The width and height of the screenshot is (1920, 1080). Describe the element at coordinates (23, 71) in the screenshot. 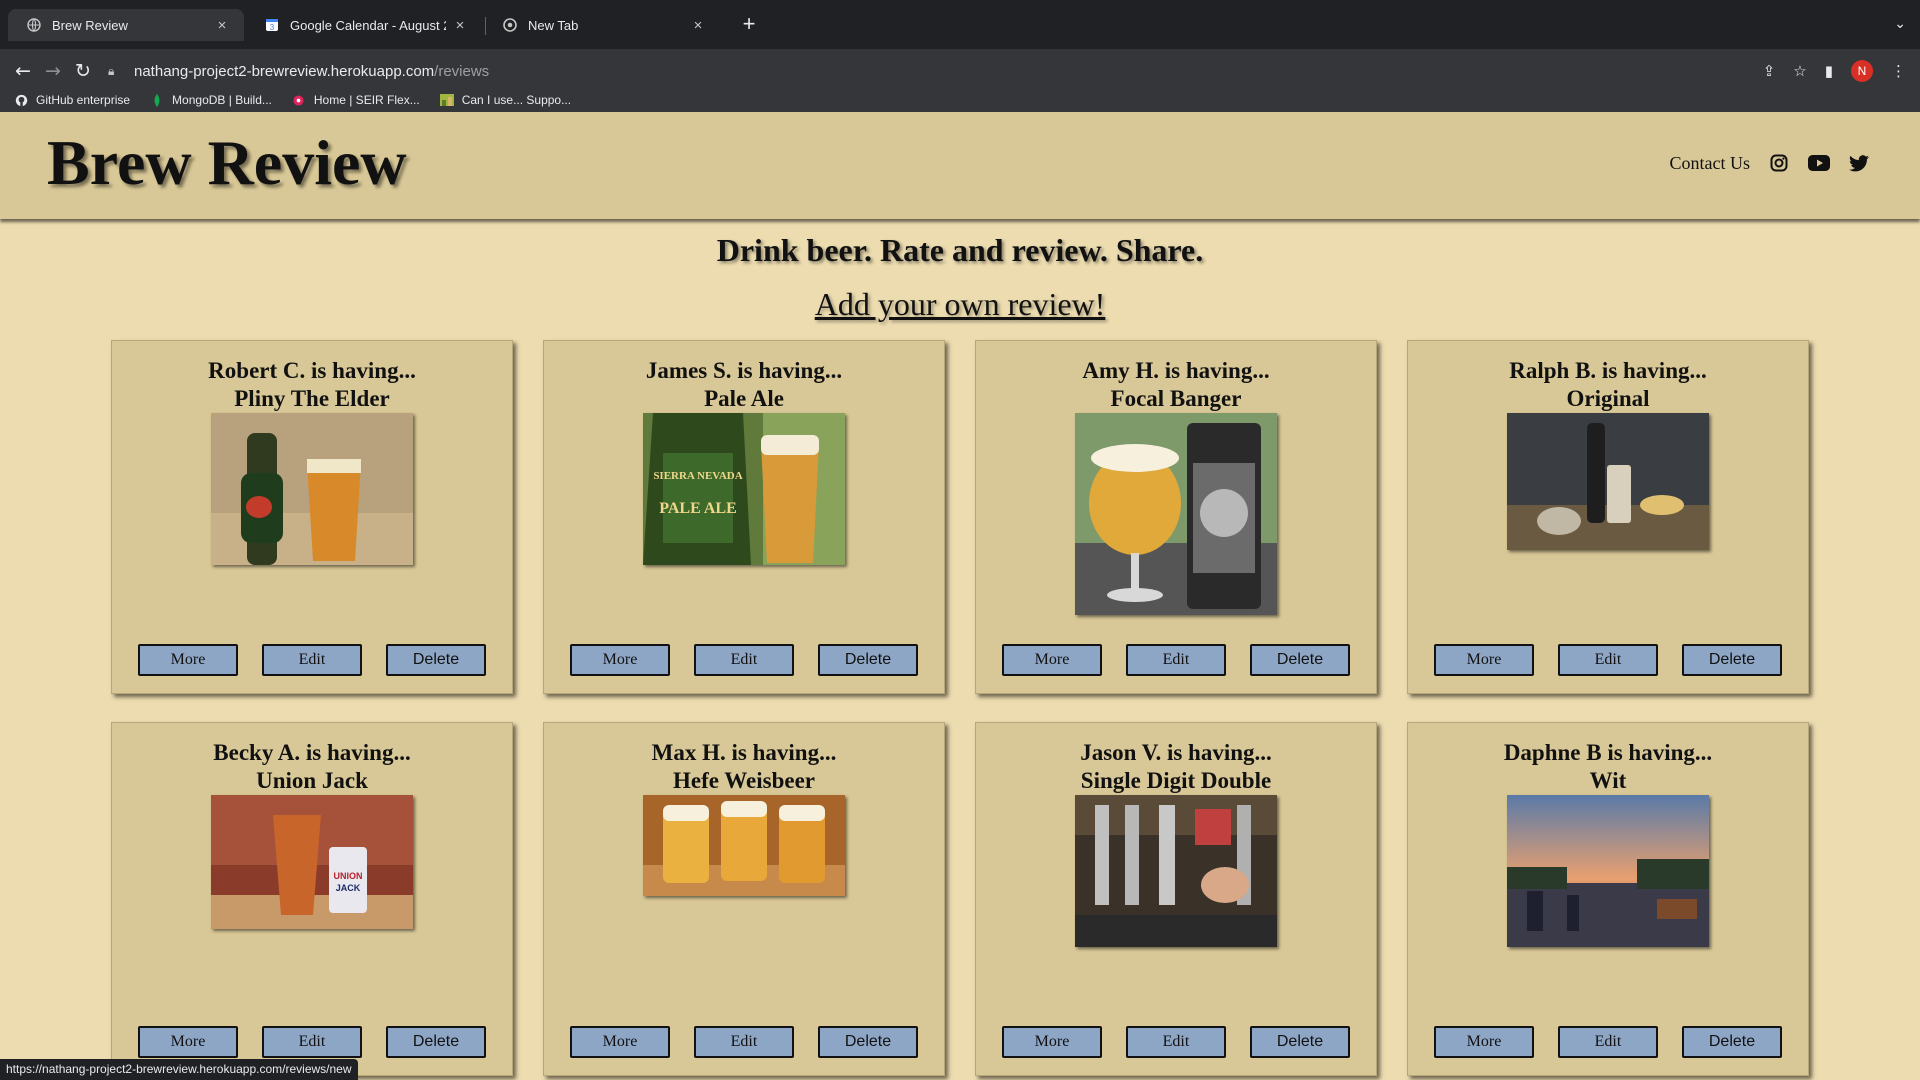

I see `back-arrow-icon: ←` at that location.